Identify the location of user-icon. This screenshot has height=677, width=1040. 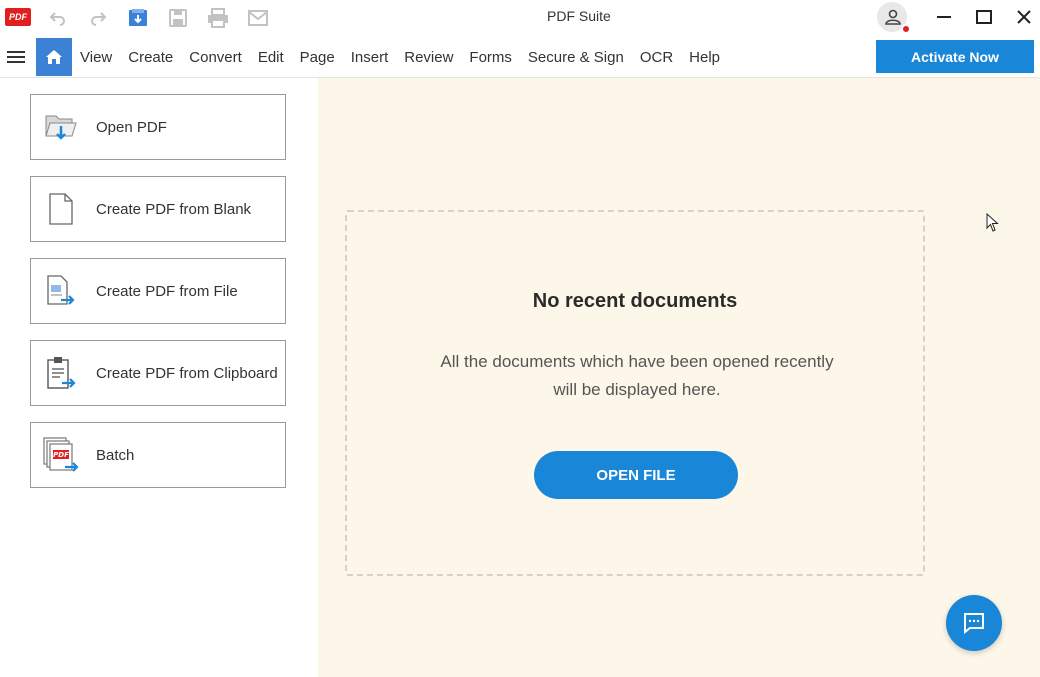
(893, 17).